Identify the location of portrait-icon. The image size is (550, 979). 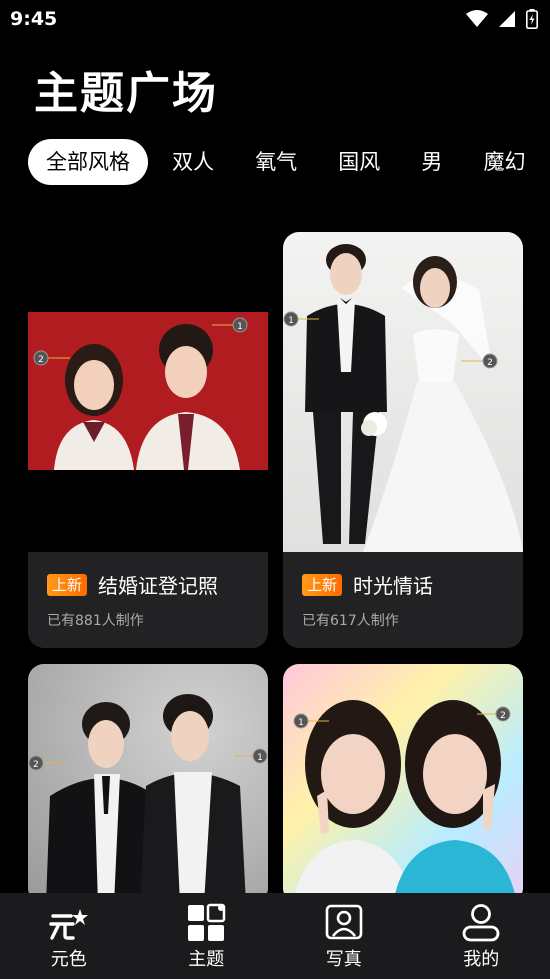
(344, 922).